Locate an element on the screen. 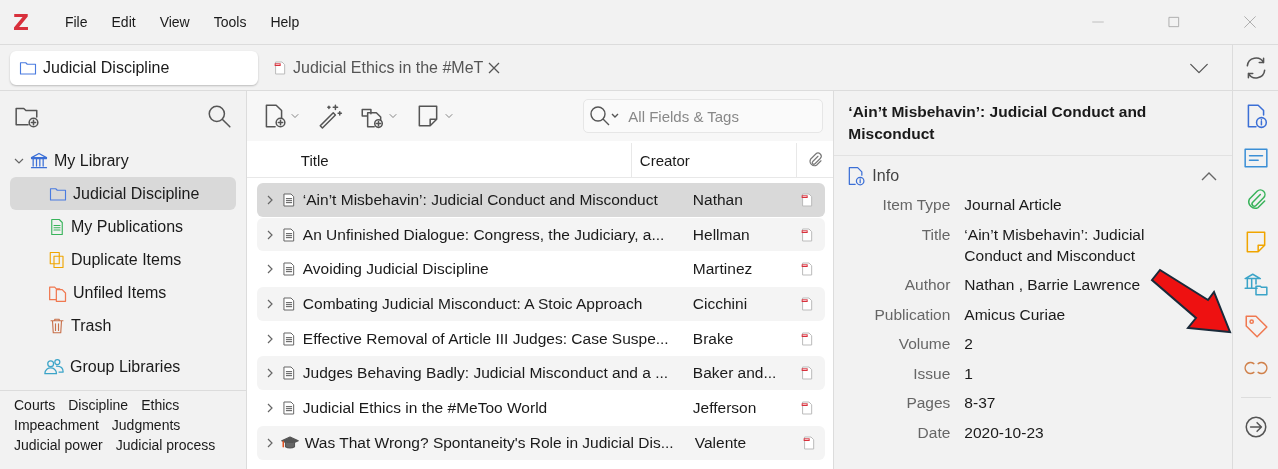  search-field: All Fields & Tags is located at coordinates (703, 116).